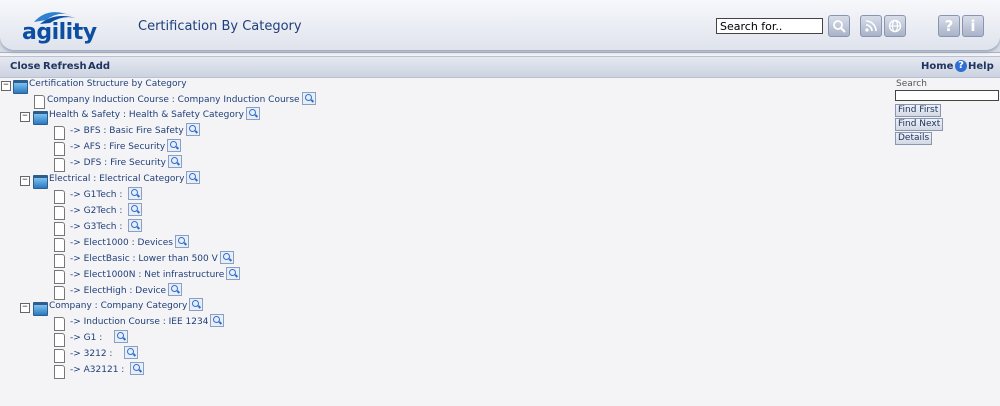 This screenshot has height=406, width=1000. I want to click on tree-item-text: -> AFS : Fire Security, so click(118, 147).